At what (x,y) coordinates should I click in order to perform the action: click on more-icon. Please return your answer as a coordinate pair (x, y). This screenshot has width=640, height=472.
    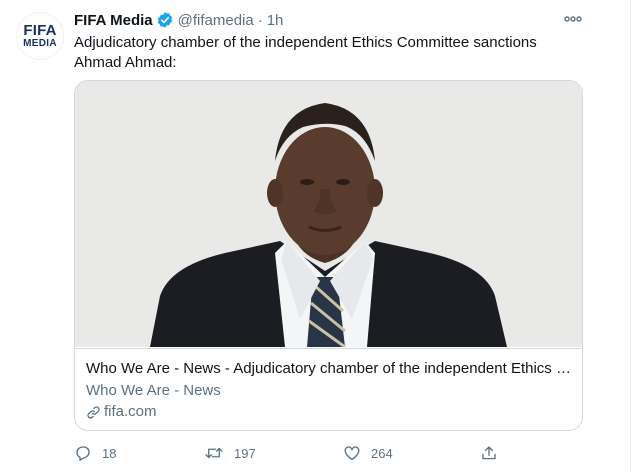
    Looking at the image, I should click on (573, 19).